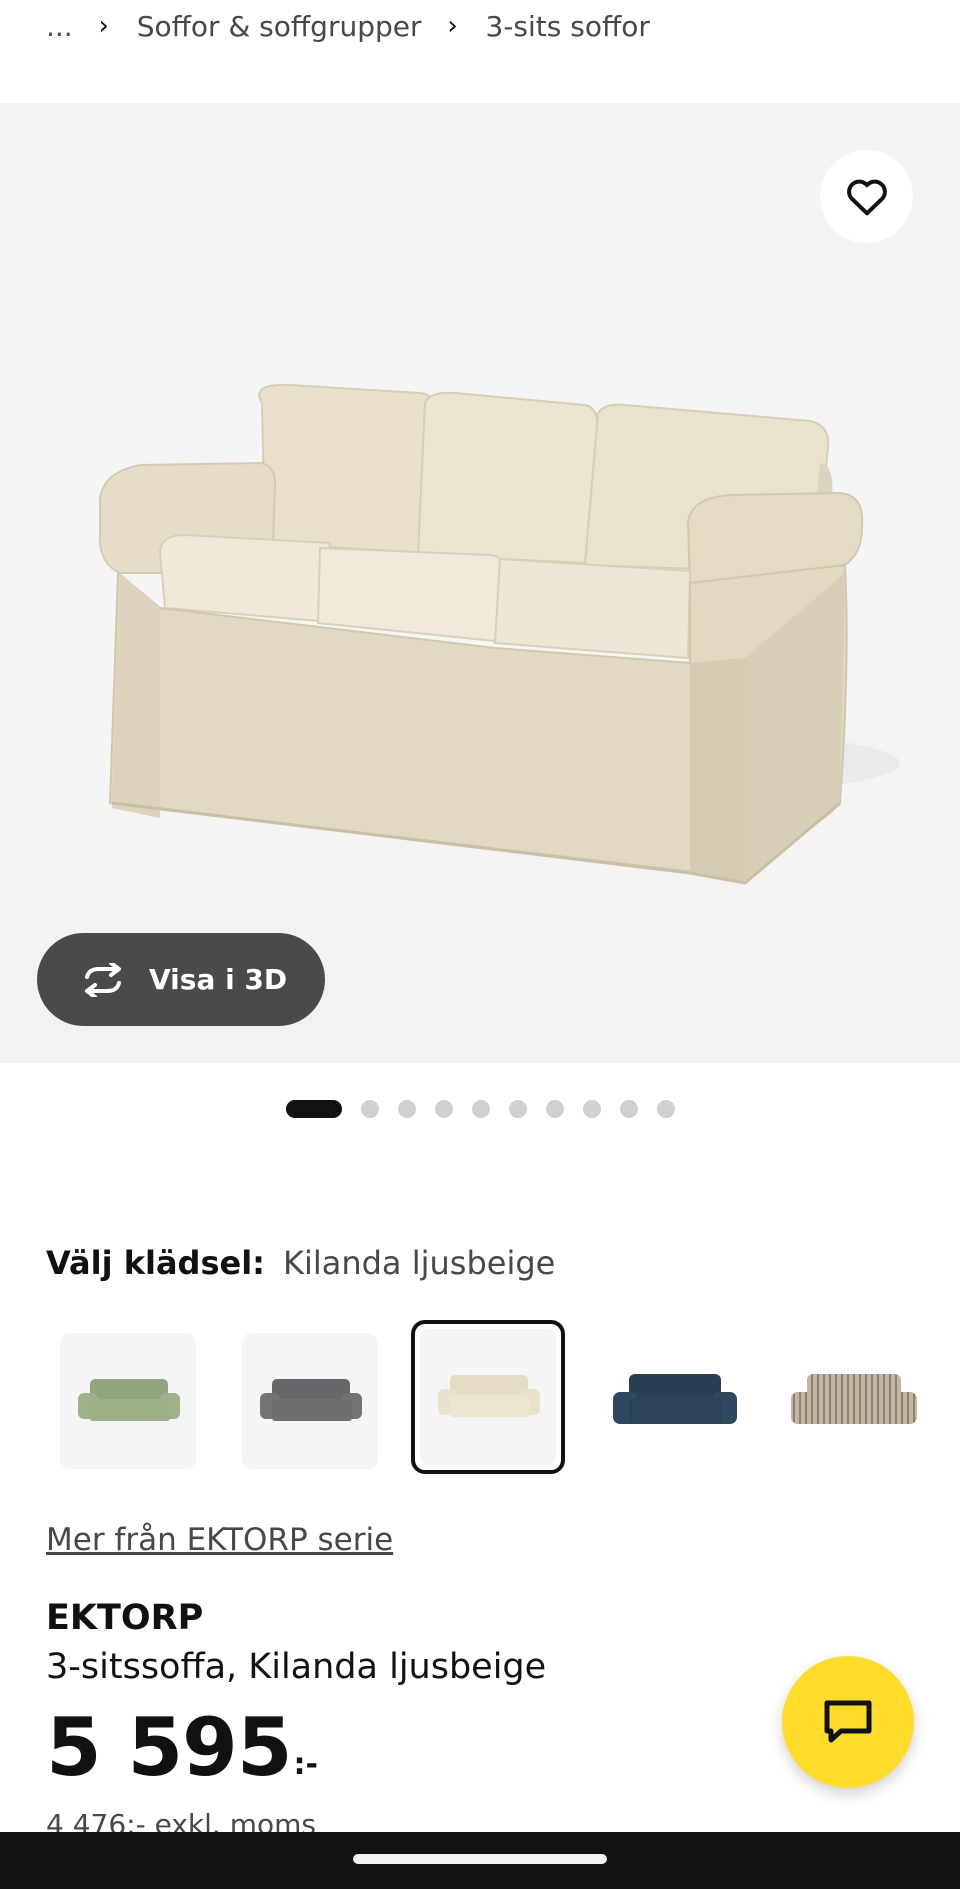 The image size is (960, 1889). I want to click on carousel-indicators, so click(480, 1109).